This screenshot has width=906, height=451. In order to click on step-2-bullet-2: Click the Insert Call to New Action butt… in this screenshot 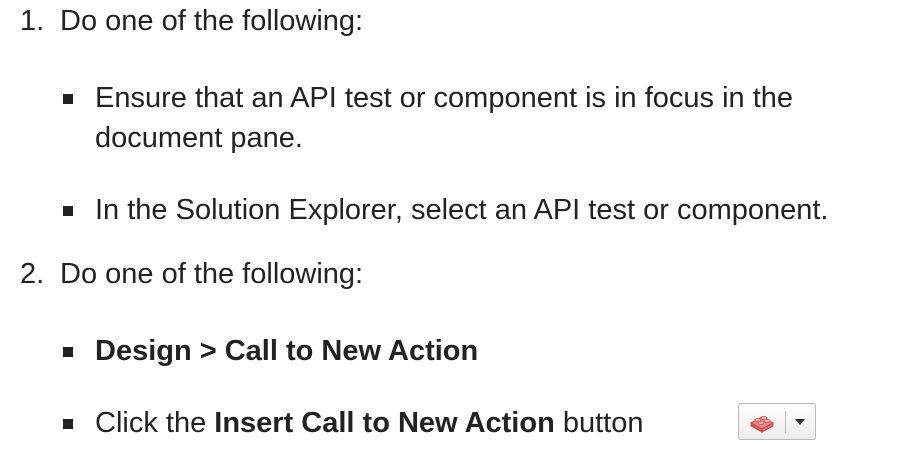, I will do `click(369, 423)`.